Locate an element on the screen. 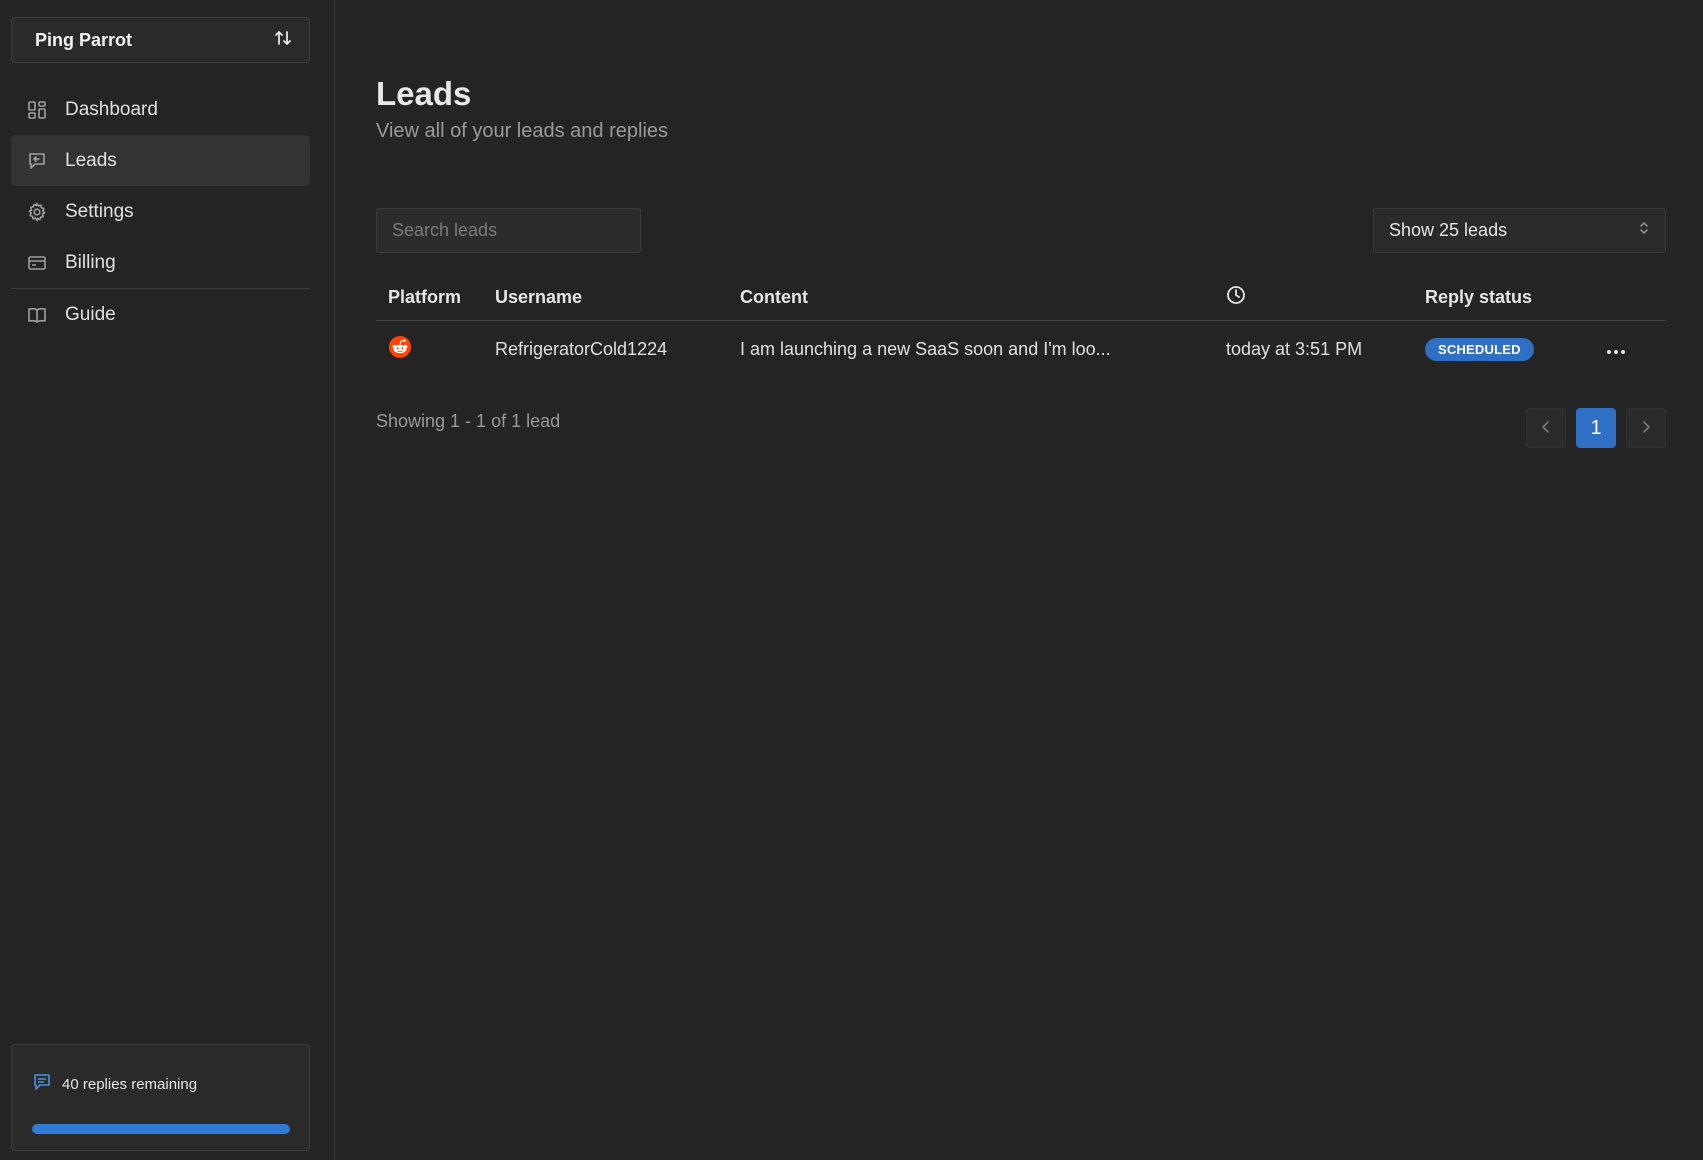 This screenshot has height=1160, width=1703. header-platform: Platform is located at coordinates (435, 297).